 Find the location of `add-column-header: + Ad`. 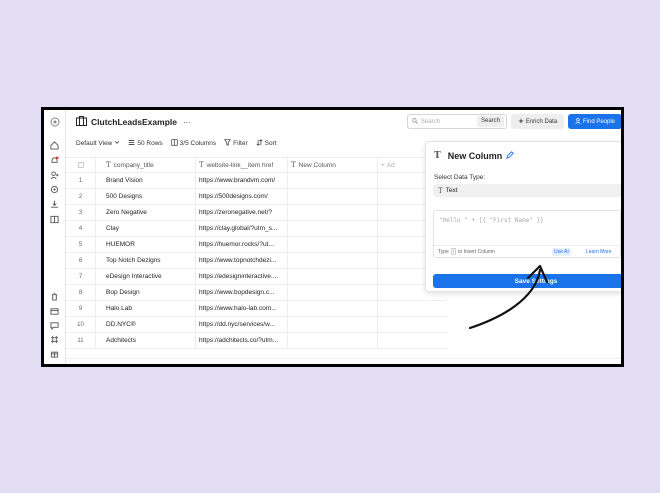

add-column-header: + Ad is located at coordinates (398, 165).